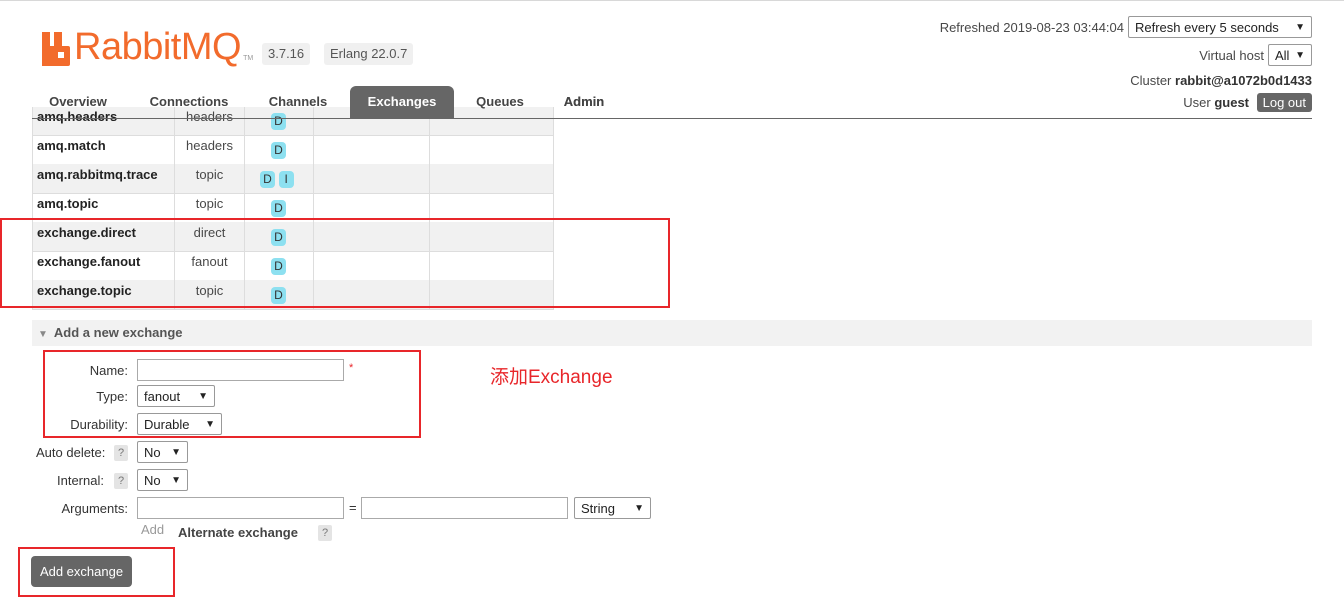 The width and height of the screenshot is (1344, 603). What do you see at coordinates (1197, 102) in the screenshot?
I see `user-label: User` at bounding box center [1197, 102].